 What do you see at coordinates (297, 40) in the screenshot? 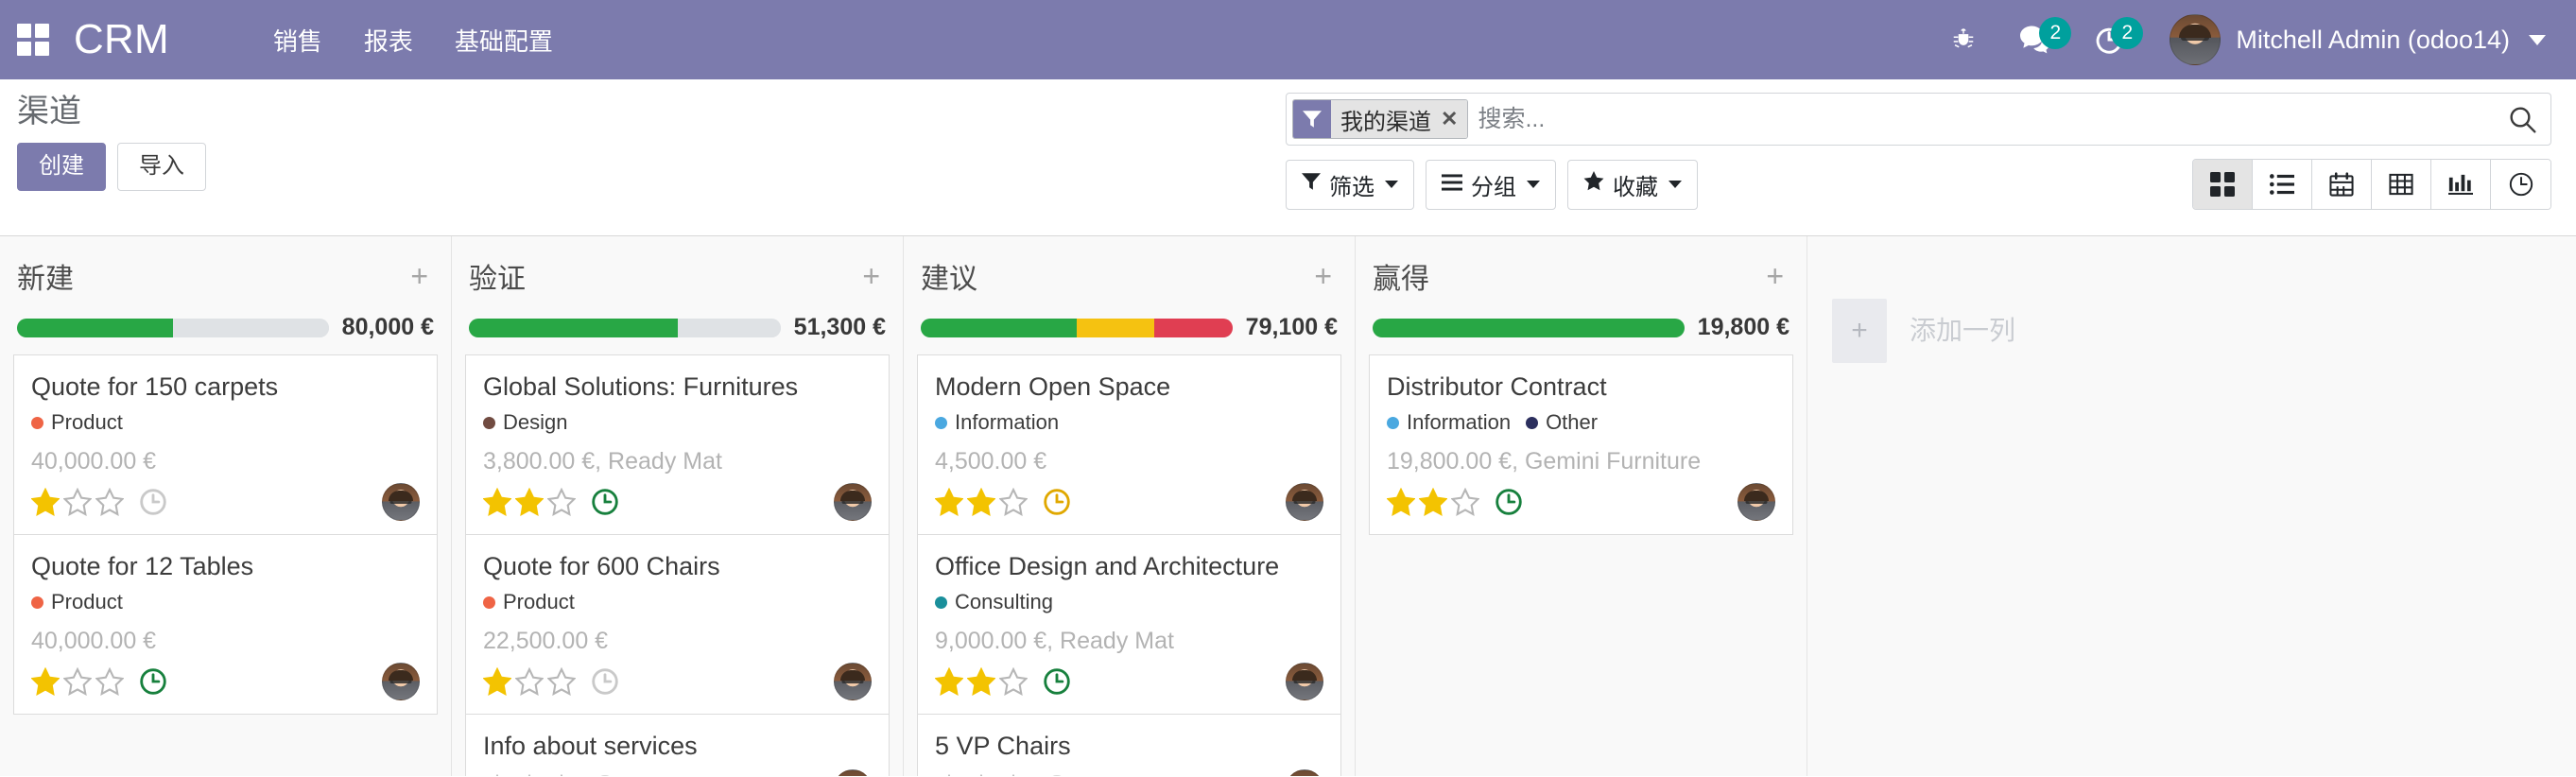
I see `menu-item-sales: 销售` at bounding box center [297, 40].